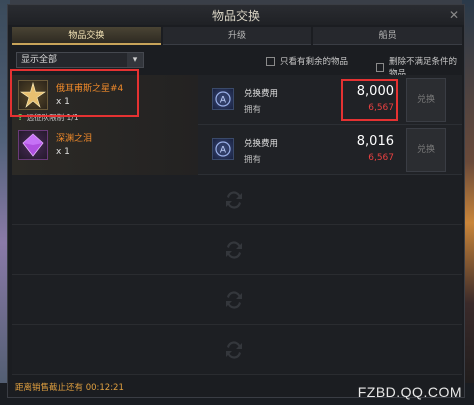  I want to click on window-title: 物品交换, so click(235, 16).